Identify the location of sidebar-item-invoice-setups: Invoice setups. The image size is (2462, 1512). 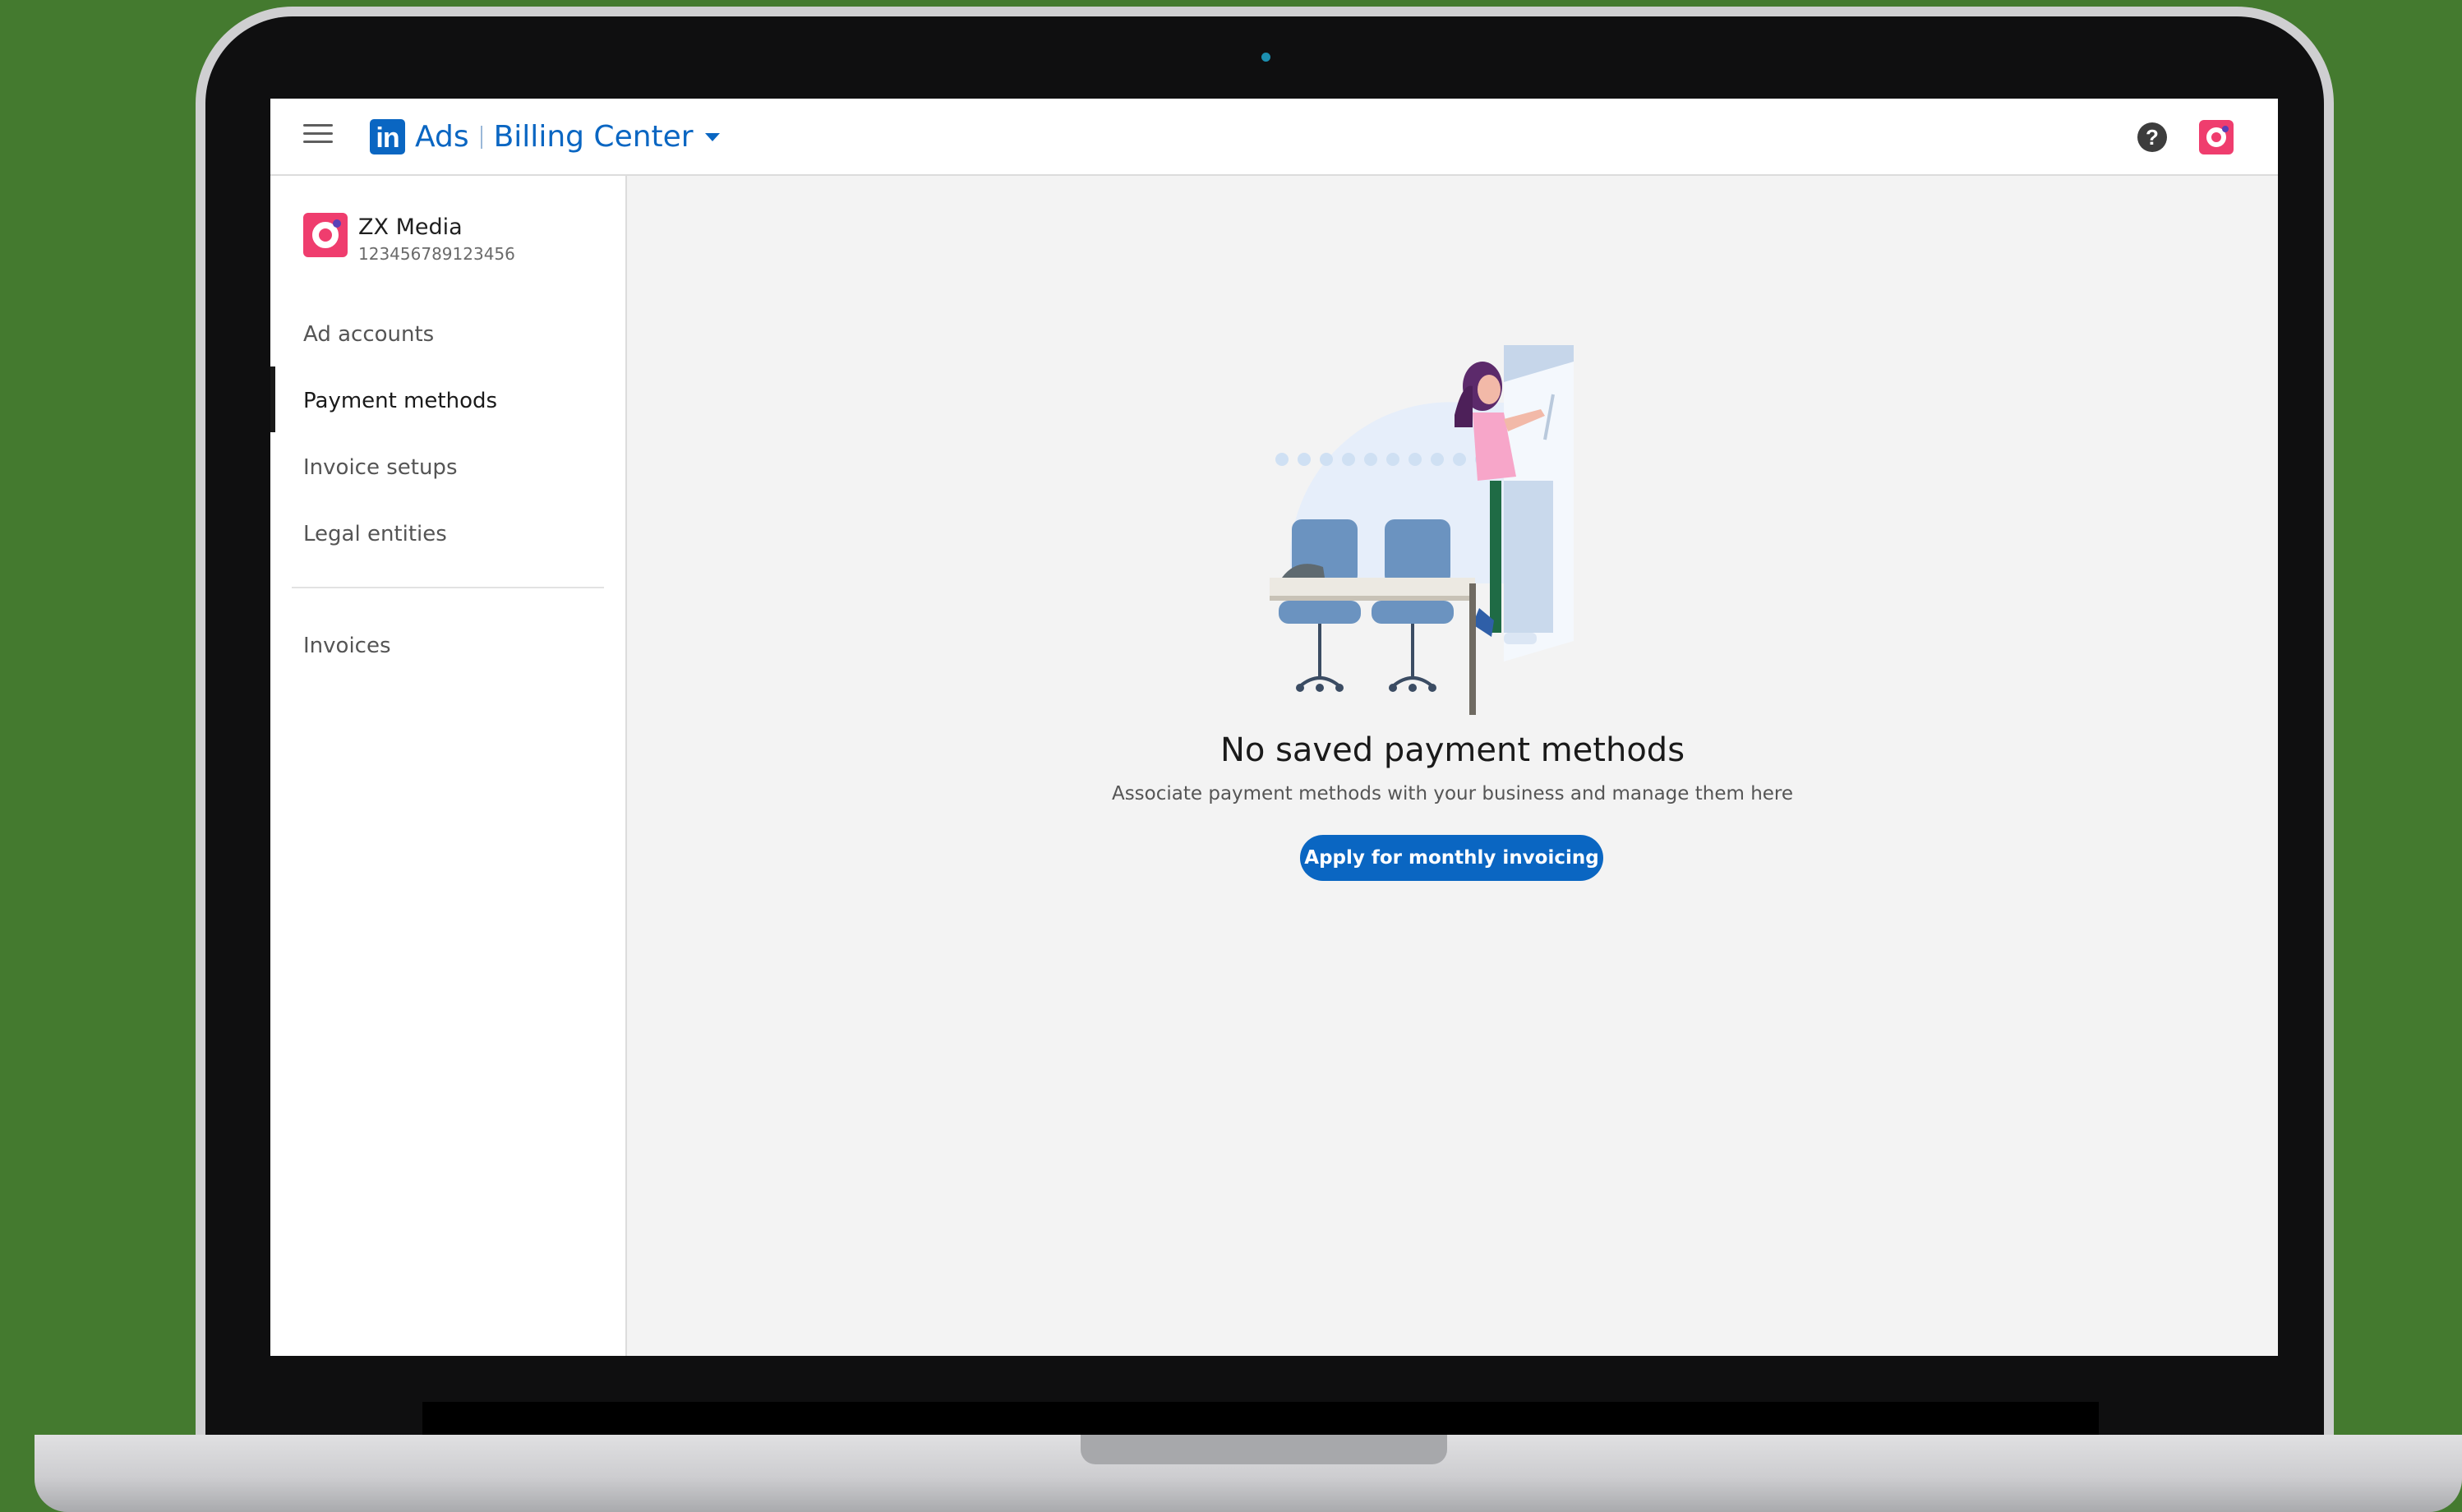
(380, 467).